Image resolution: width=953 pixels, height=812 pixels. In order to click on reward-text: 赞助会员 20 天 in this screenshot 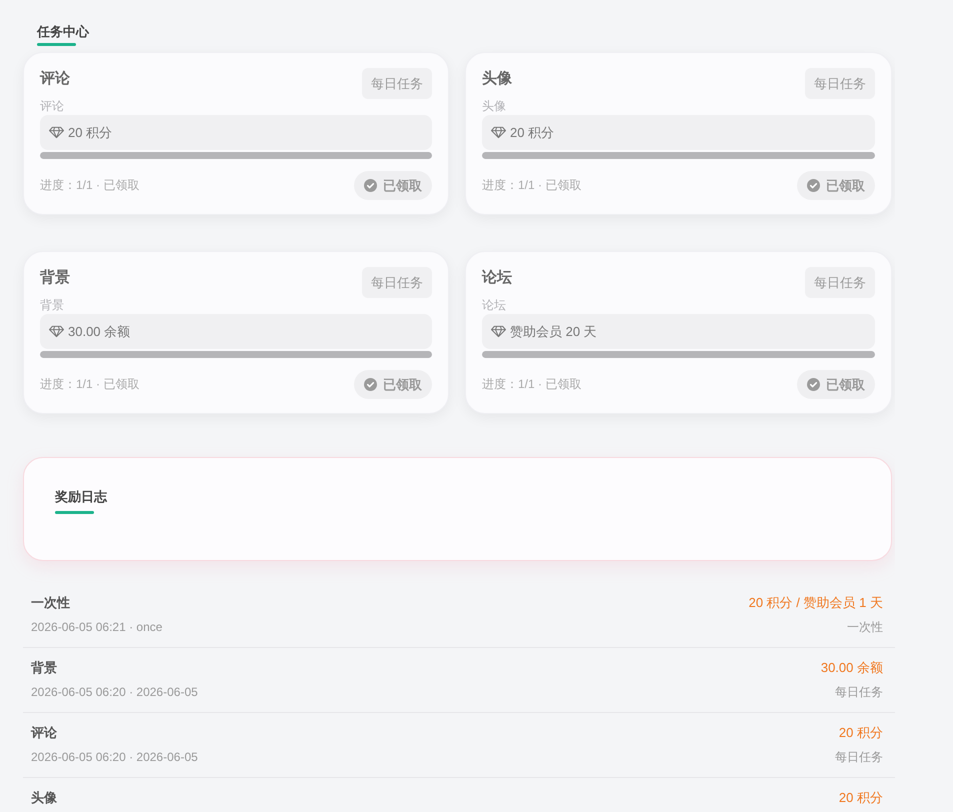, I will do `click(553, 331)`.